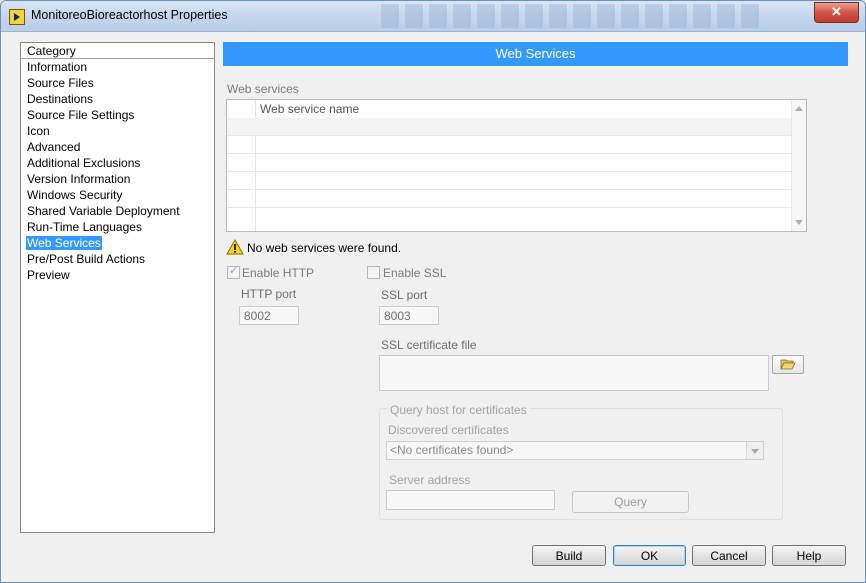 The height and width of the screenshot is (583, 866). What do you see at coordinates (269, 294) in the screenshot?
I see `http-port-label: HTTP port` at bounding box center [269, 294].